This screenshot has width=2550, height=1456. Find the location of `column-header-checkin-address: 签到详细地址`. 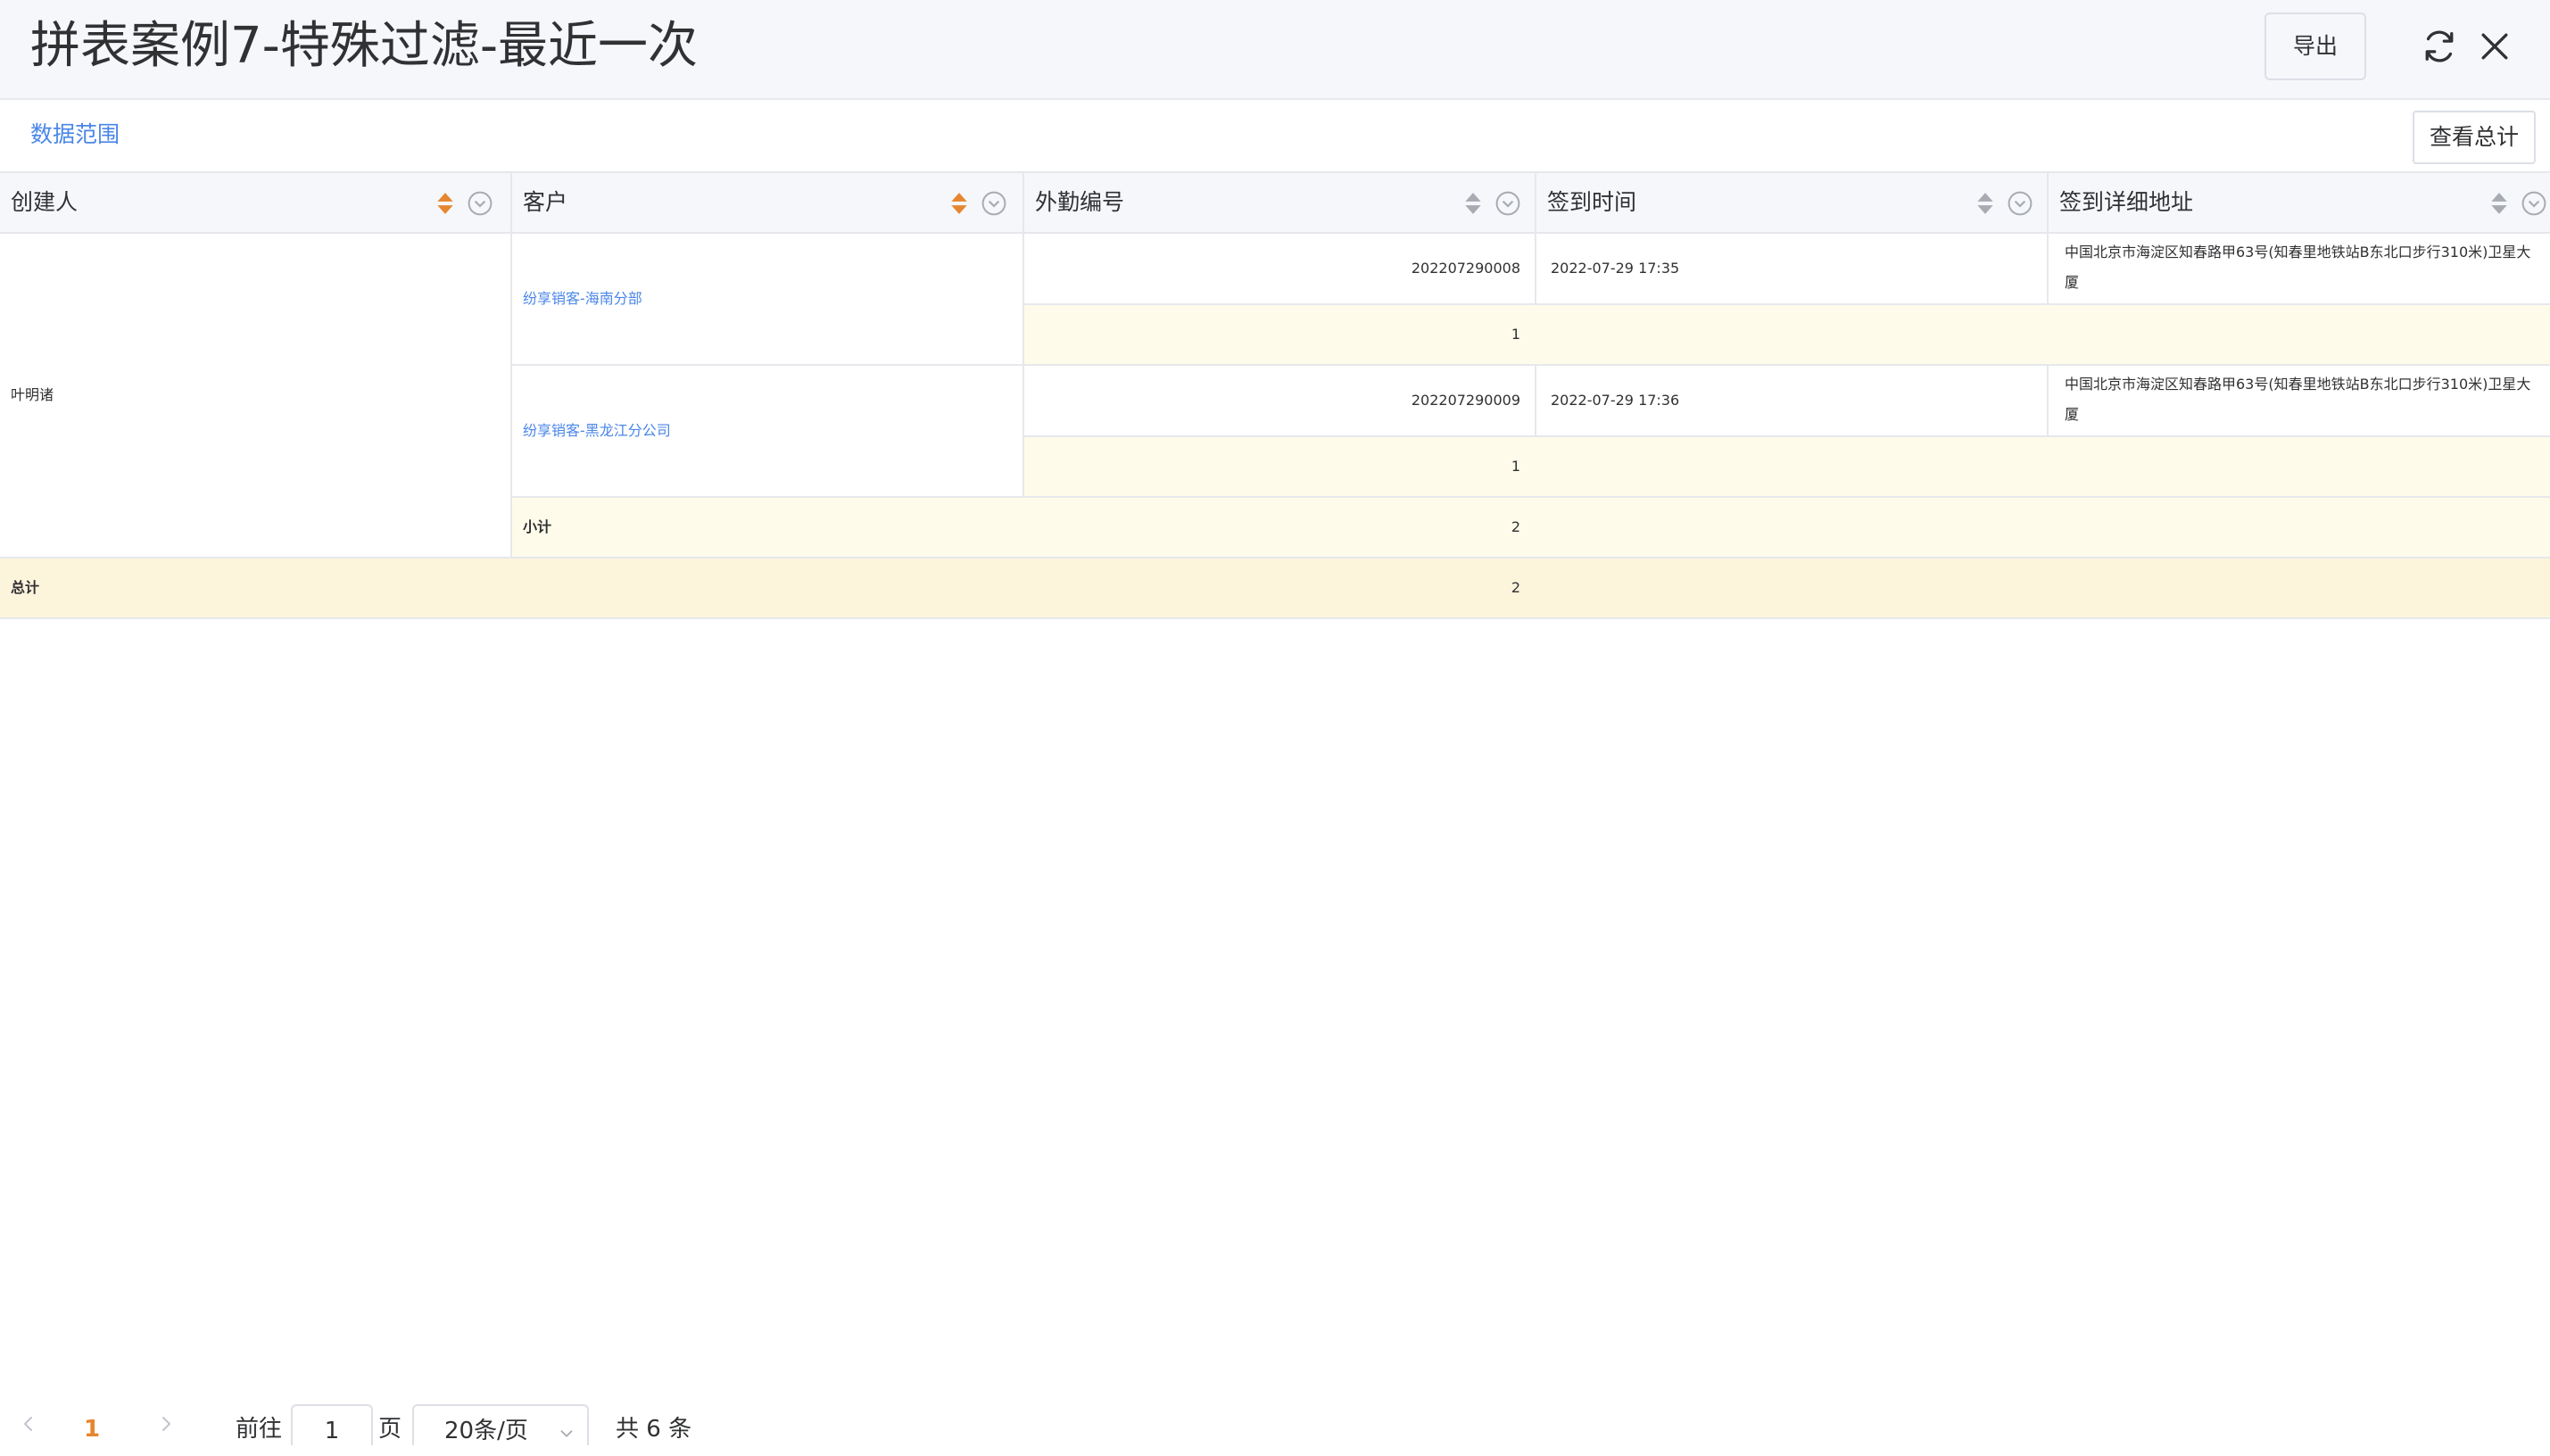

column-header-checkin-address: 签到详细地址 is located at coordinates (2300, 203).